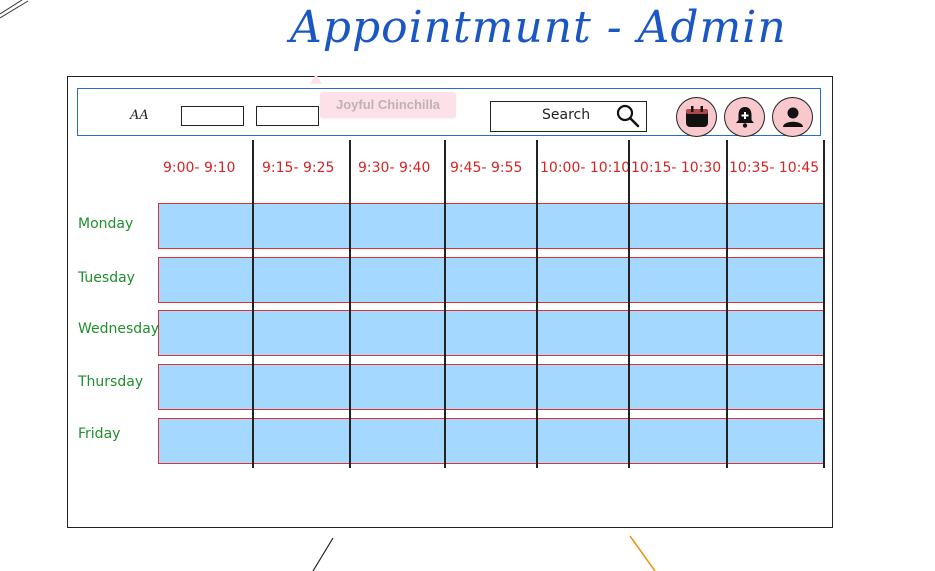 This screenshot has width=935, height=571. I want to click on day-label: Tuesday, so click(106, 278).